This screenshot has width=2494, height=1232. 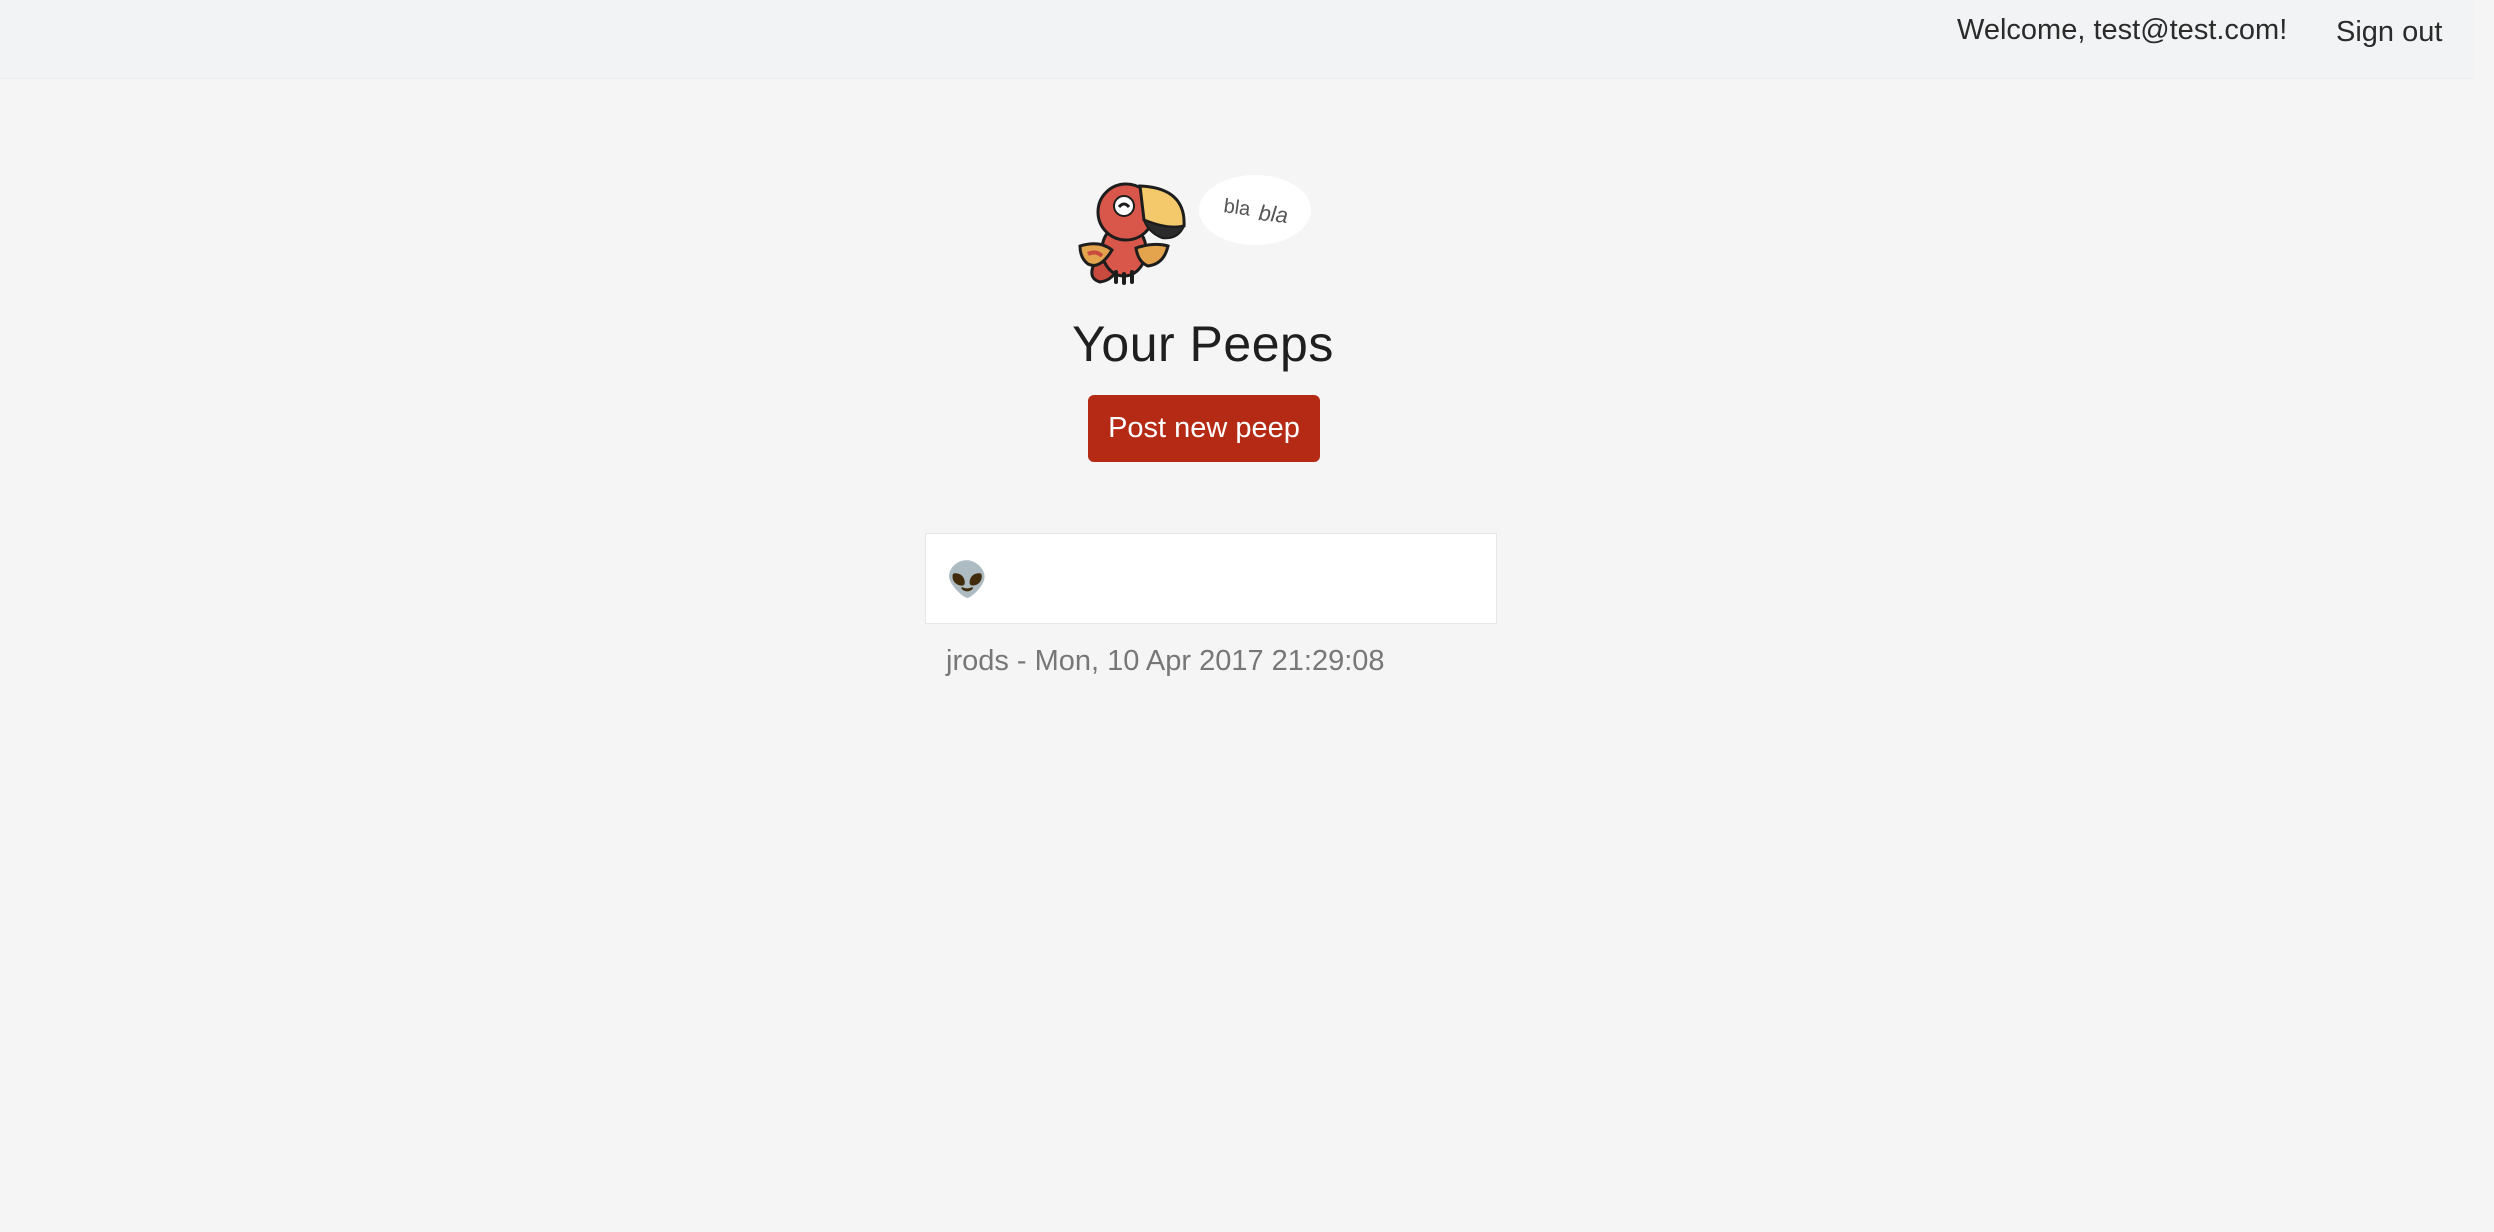 What do you see at coordinates (1237, 39) in the screenshot?
I see `top-navbar: Welcome, test@test.com! Sign out` at bounding box center [1237, 39].